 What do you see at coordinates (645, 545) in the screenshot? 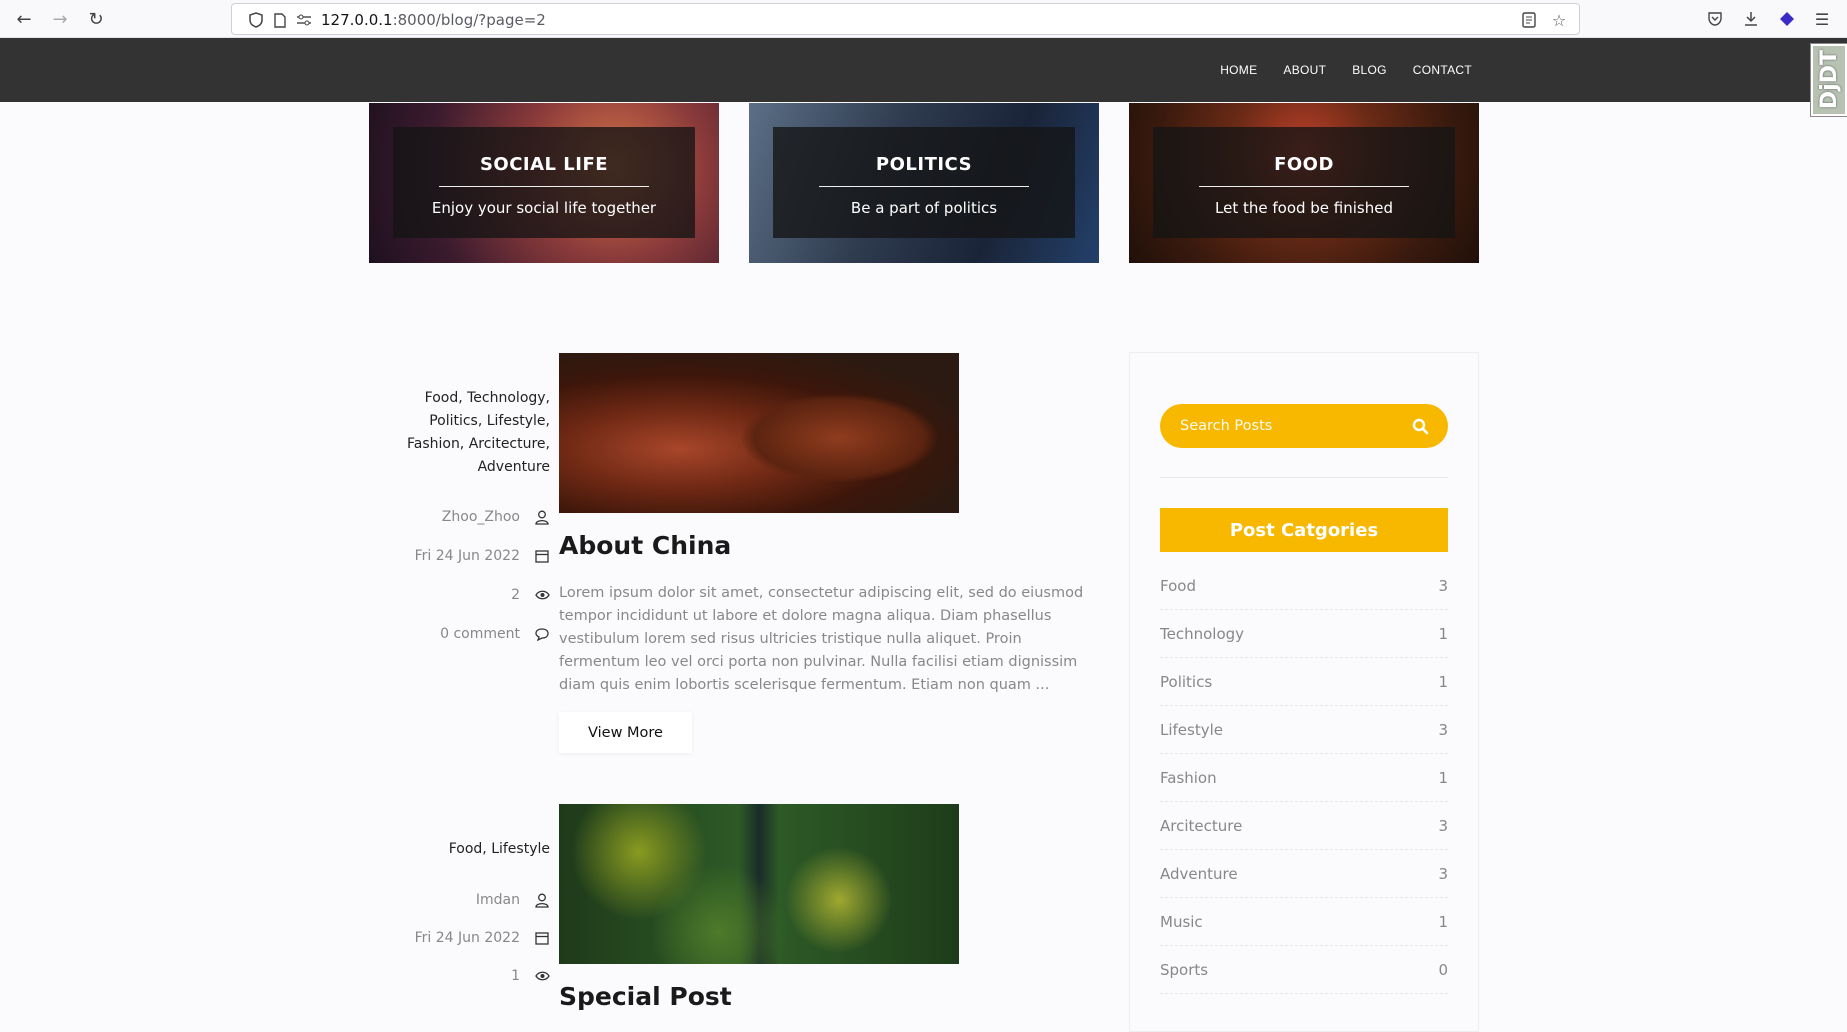
I see `post-title: About China` at bounding box center [645, 545].